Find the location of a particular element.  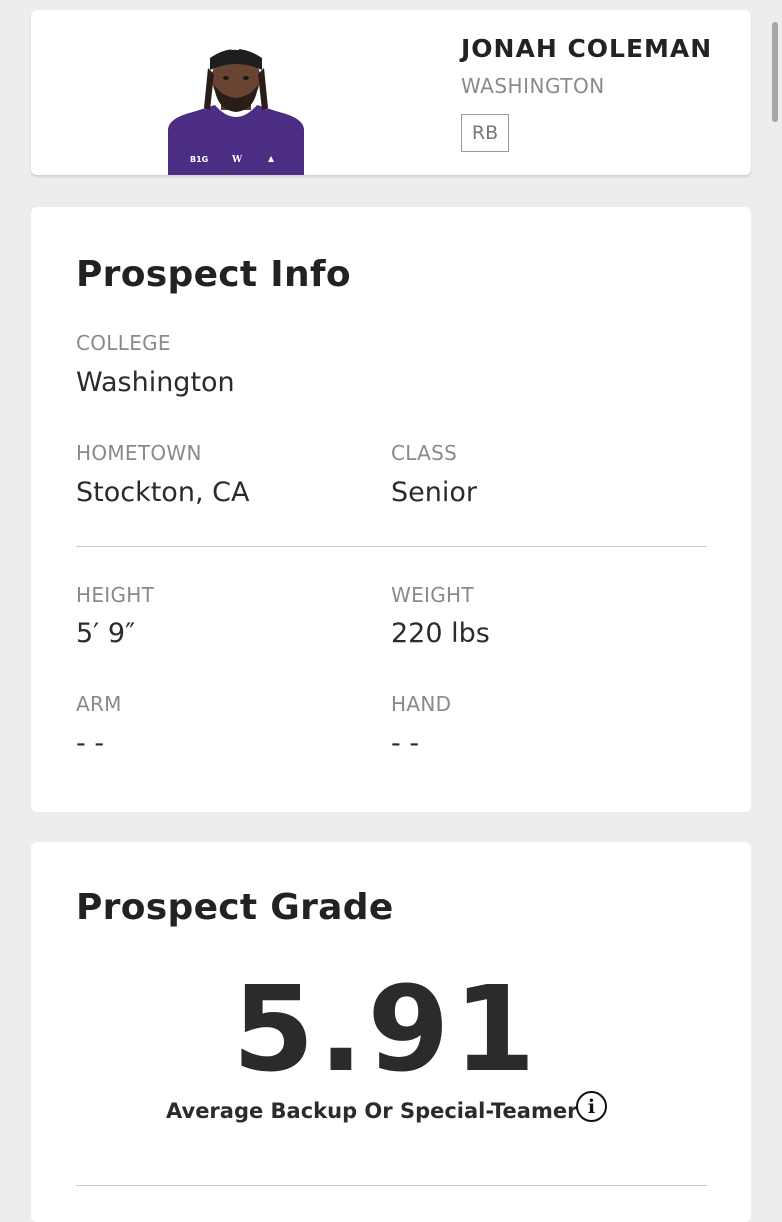

hand-value: - - is located at coordinates (405, 743).